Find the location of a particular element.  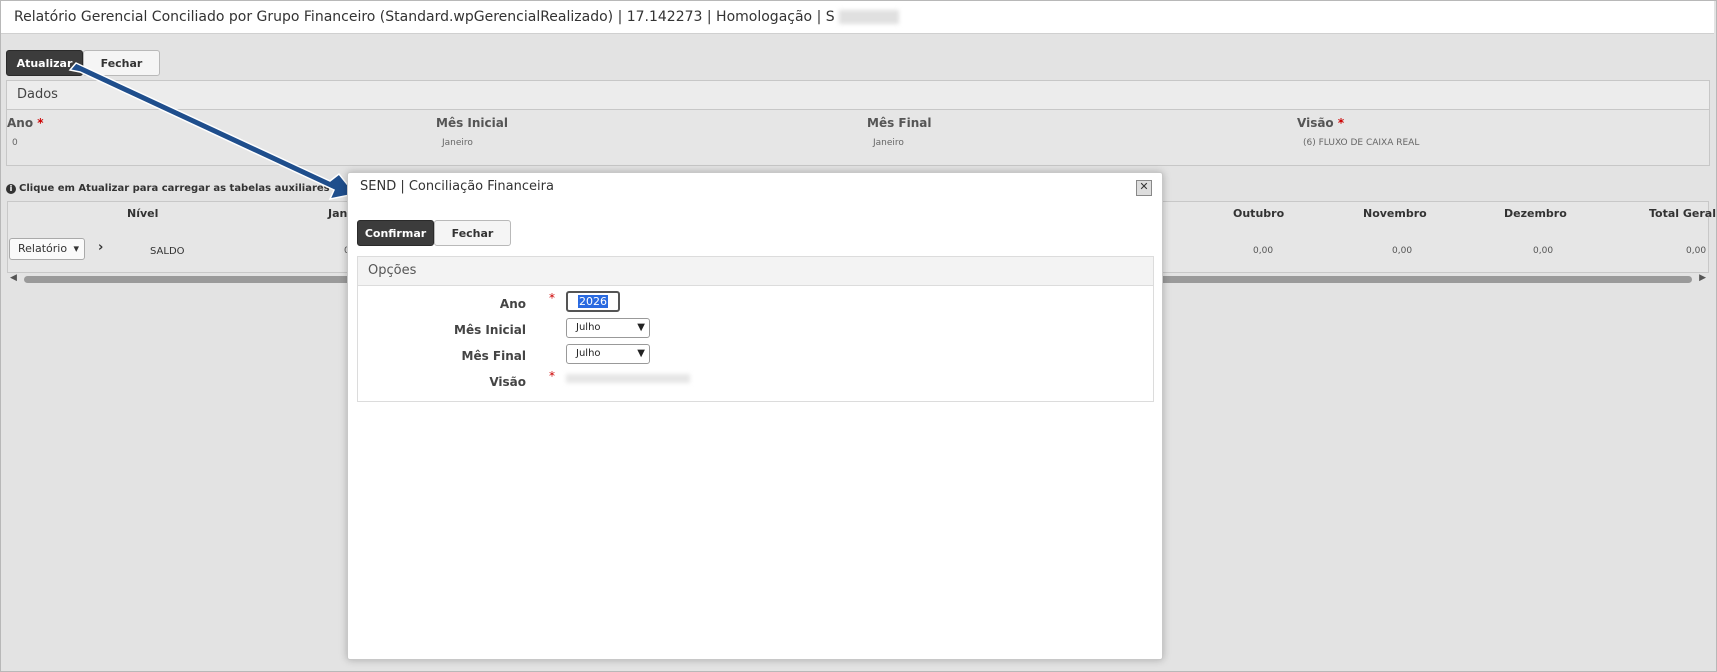

modal-mes-final-label: Mês Final is located at coordinates (493, 356).